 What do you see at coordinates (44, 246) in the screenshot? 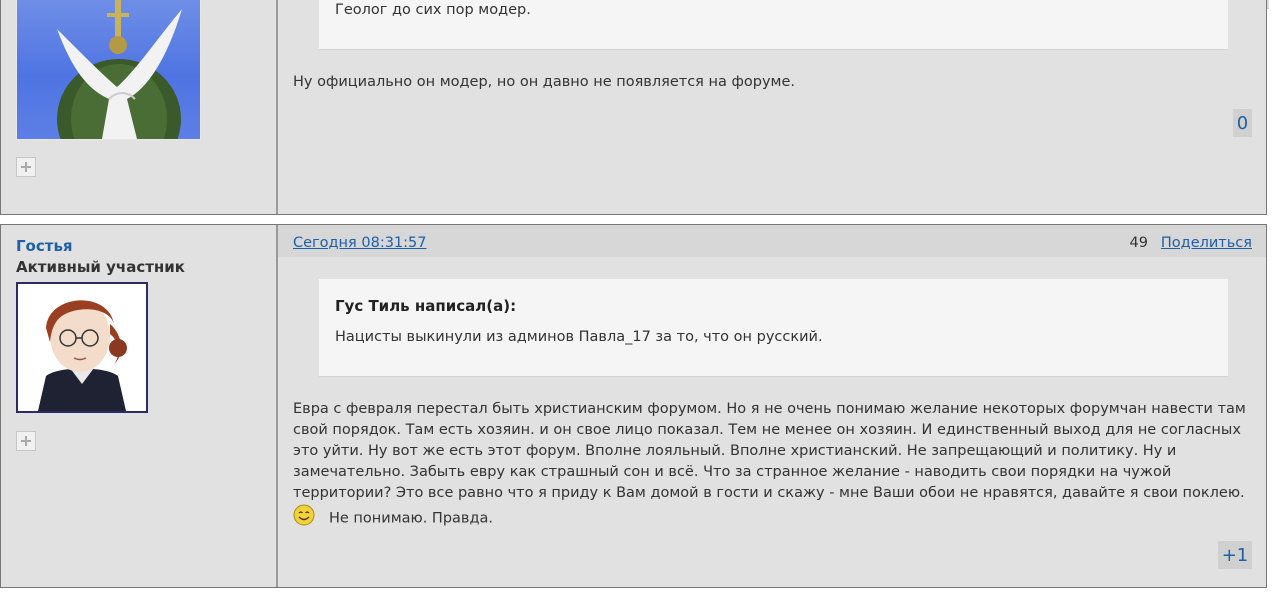
I see `author-name: Гостья` at bounding box center [44, 246].